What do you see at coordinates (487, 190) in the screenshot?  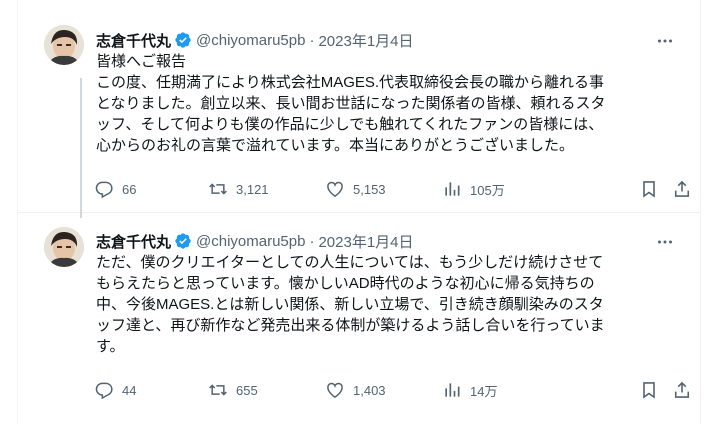 I see `view-count: 105万` at bounding box center [487, 190].